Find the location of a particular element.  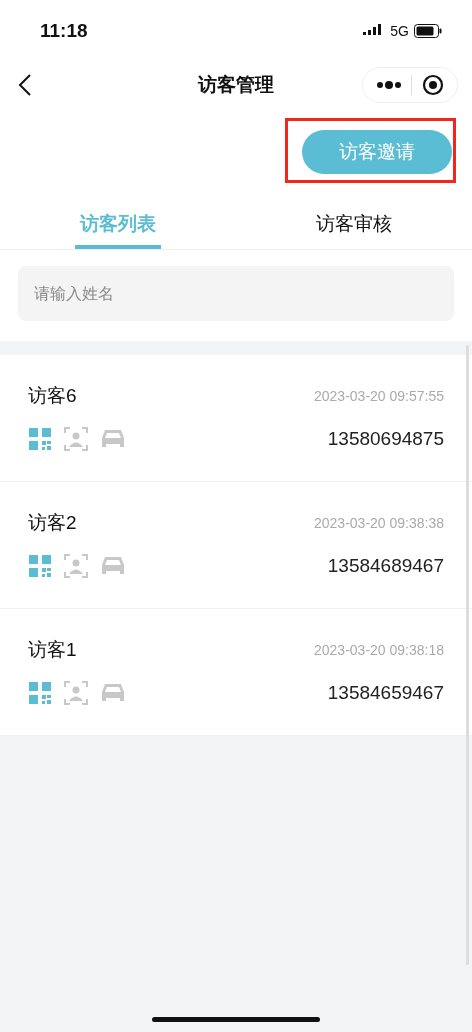

visit-time: 2023-03-20 09:38:38 is located at coordinates (379, 523).